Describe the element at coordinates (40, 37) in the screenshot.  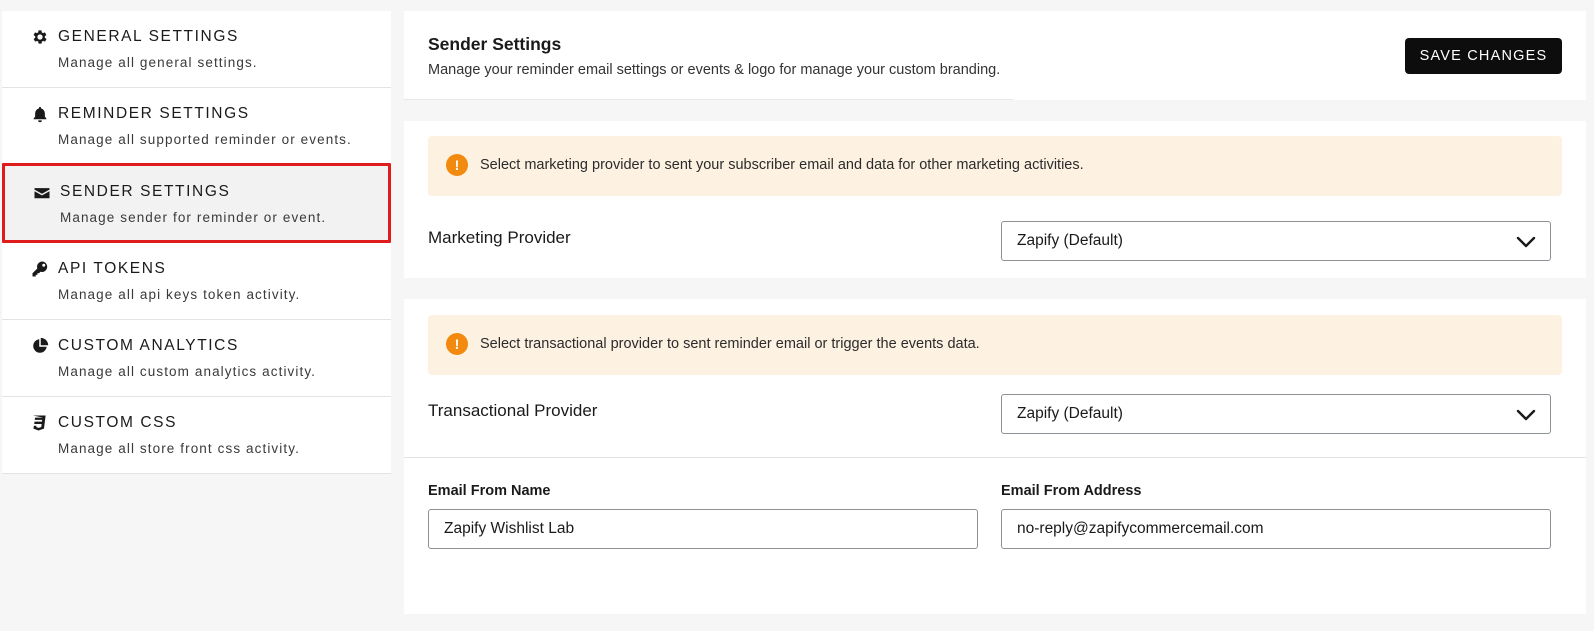
I see `gear-icon` at that location.